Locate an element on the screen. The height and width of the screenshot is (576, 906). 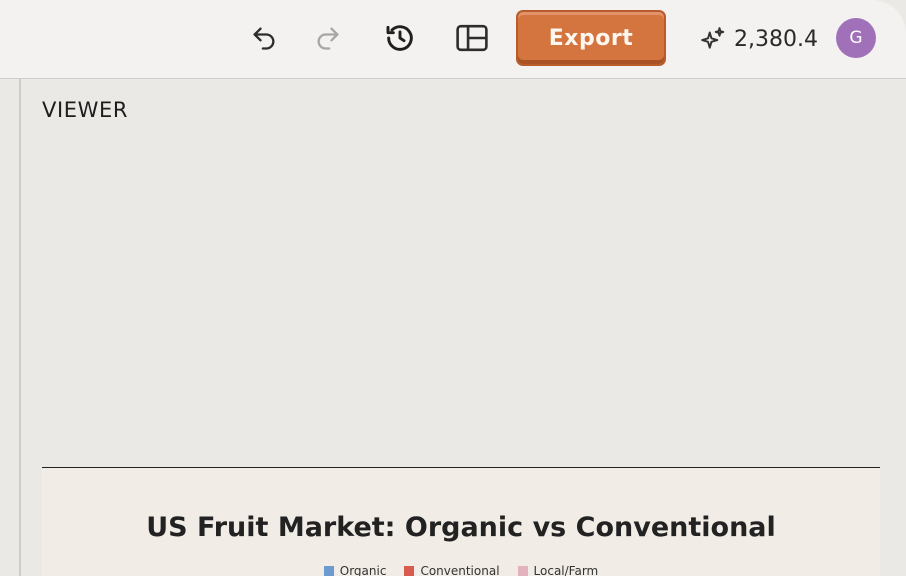
top-toolbar: Export 2,380.4 G is located at coordinates (453, 39).